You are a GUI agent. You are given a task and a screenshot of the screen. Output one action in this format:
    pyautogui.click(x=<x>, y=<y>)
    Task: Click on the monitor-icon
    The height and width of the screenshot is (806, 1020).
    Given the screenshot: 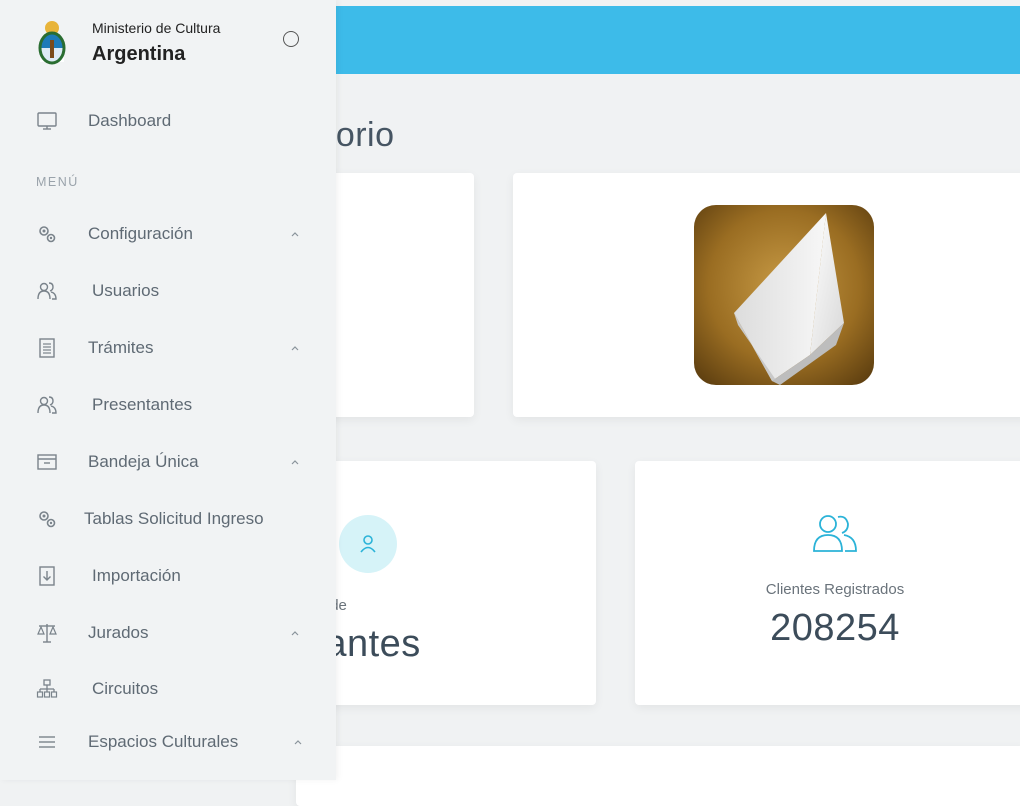 What is the action you would take?
    pyautogui.click(x=47, y=121)
    